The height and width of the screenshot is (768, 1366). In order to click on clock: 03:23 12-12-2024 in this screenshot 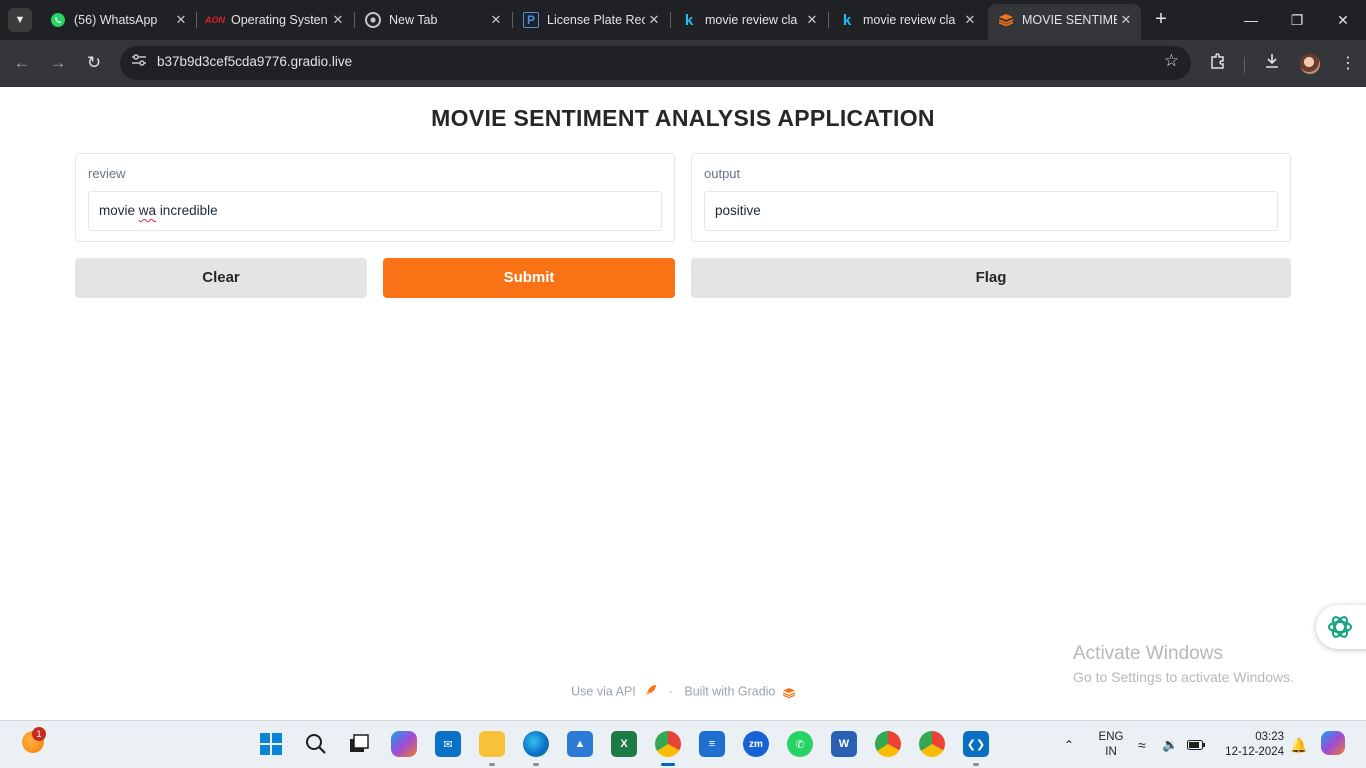, I will do `click(1252, 744)`.